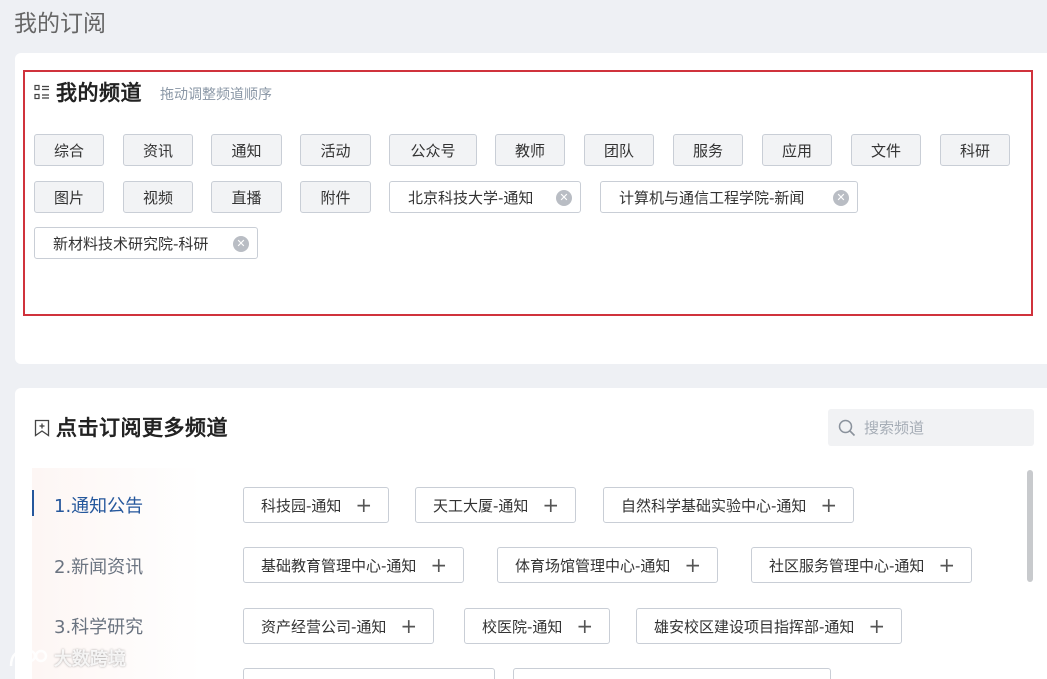 Image resolution: width=1047 pixels, height=679 pixels. I want to click on search-input, so click(939, 427).